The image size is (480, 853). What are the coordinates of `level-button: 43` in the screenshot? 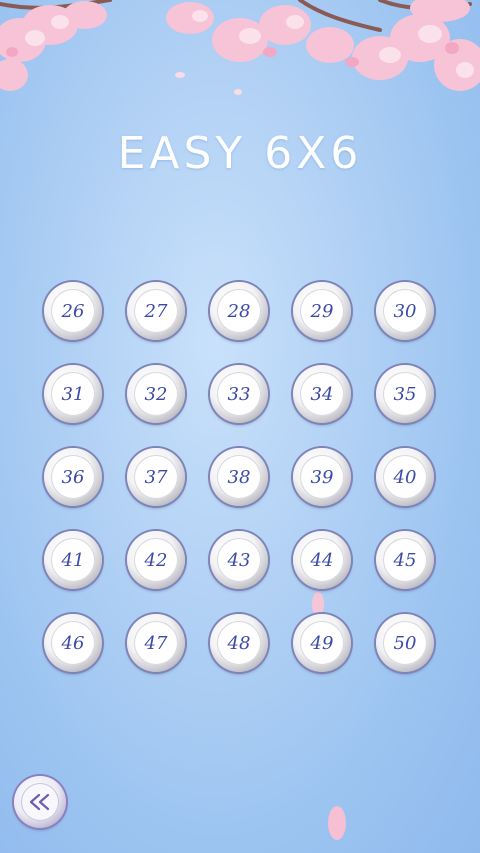 It's located at (239, 560).